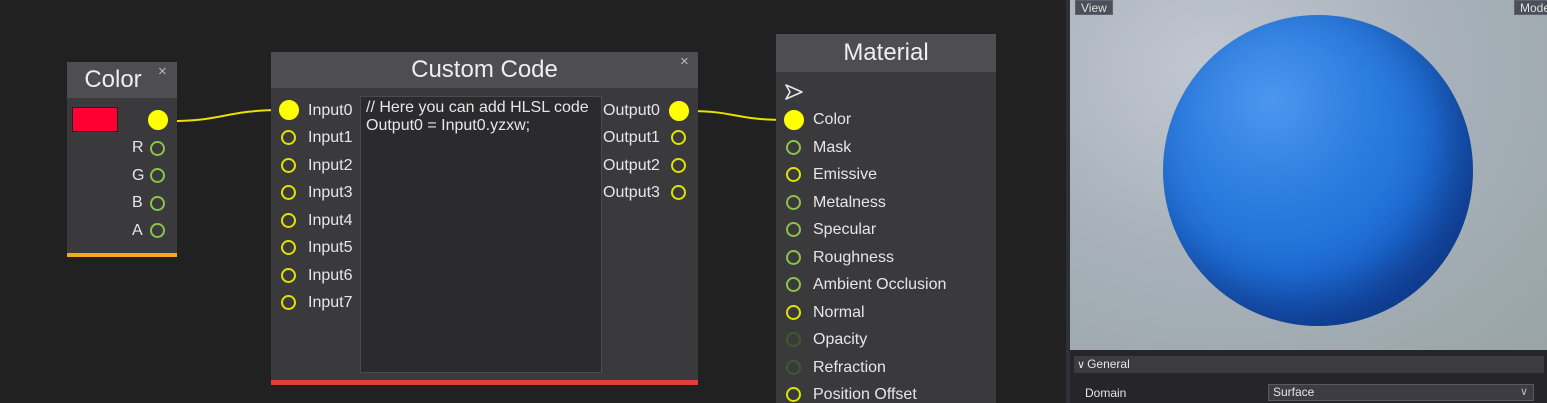 This screenshot has width=1547, height=403. Describe the element at coordinates (845, 174) in the screenshot. I see `material-input-label-emissive: Emissive` at that location.